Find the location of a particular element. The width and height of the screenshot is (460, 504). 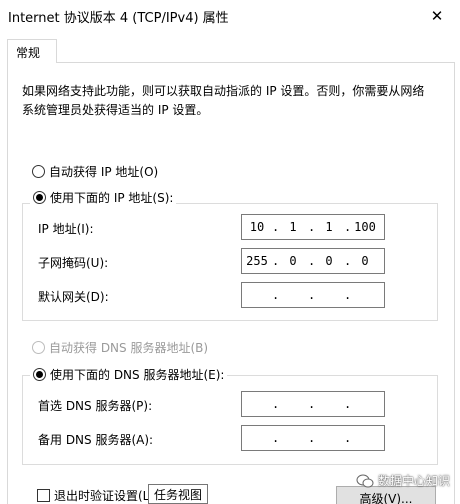

close-icon: ✕ is located at coordinates (437, 16).